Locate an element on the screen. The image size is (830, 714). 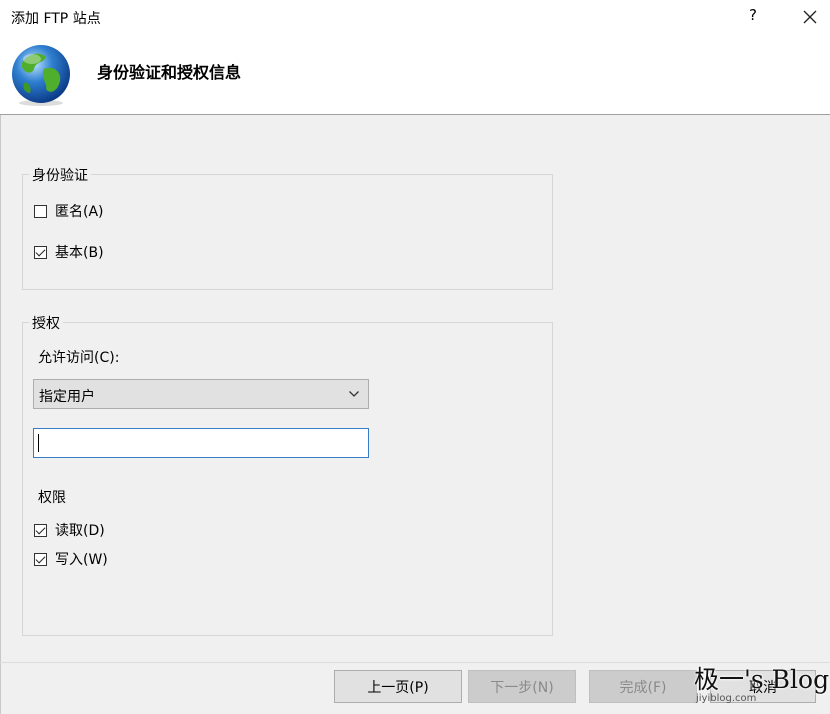
next-button: 下一步(N) is located at coordinates (522, 686).